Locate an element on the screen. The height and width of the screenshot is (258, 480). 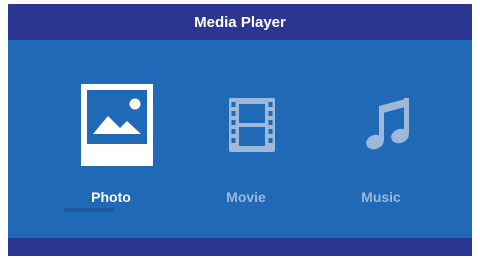
music-note-icon is located at coordinates (387, 125).